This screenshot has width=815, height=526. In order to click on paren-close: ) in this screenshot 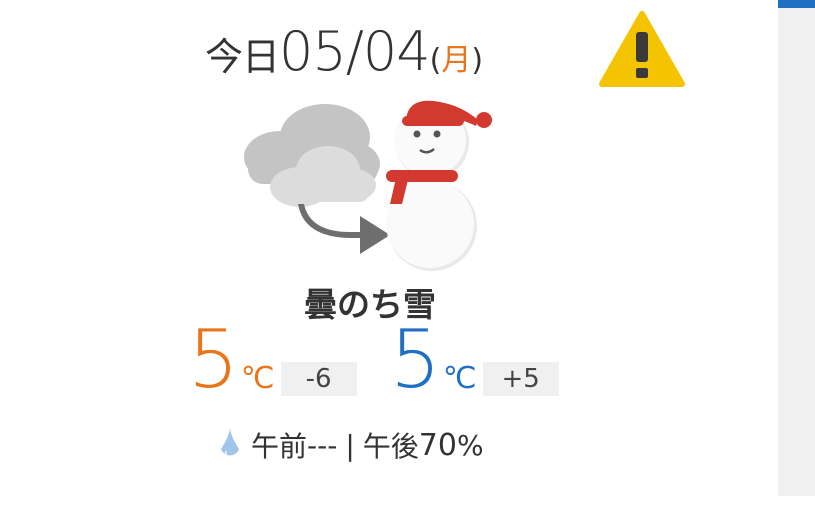, I will do `click(477, 60)`.